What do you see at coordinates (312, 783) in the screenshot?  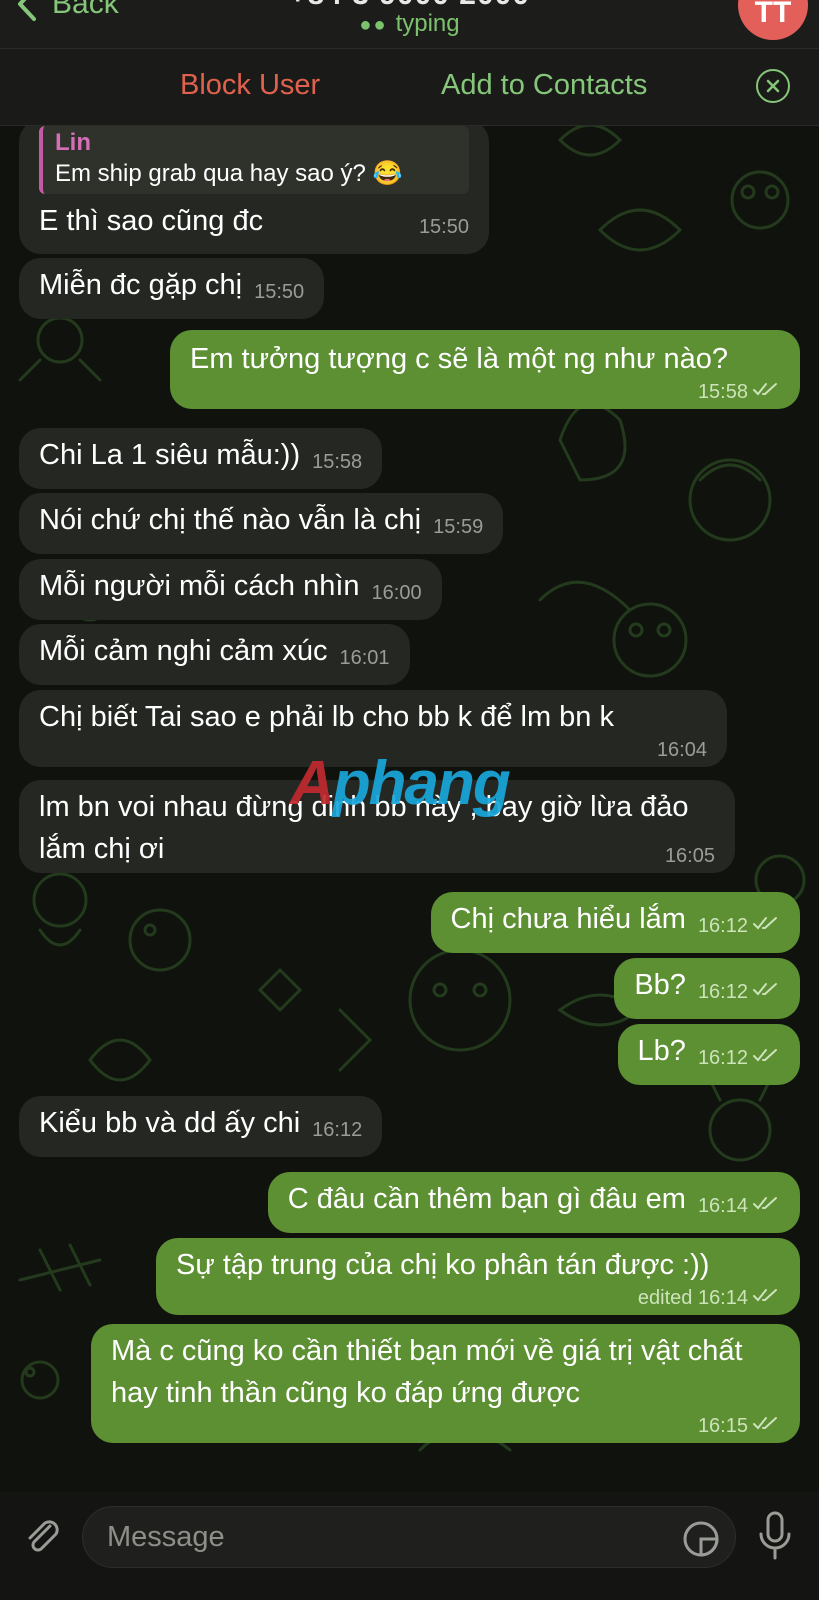 I see `watermark-part-1: A` at bounding box center [312, 783].